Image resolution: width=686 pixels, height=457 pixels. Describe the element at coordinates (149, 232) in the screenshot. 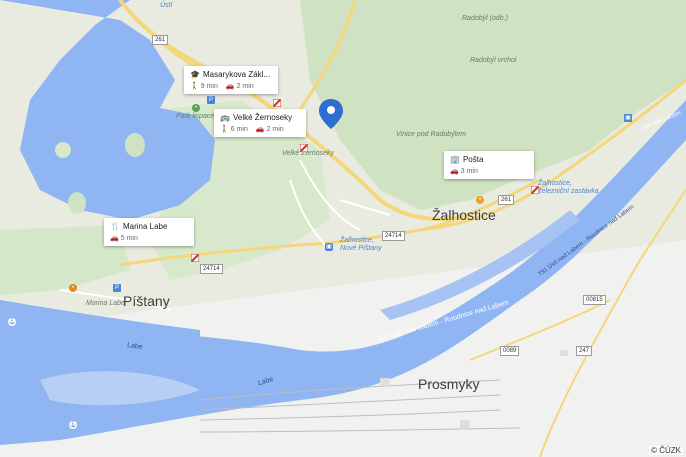

I see `poi-card-marina-labe: 🍴 Marina Labe 🚗 5 min` at that location.